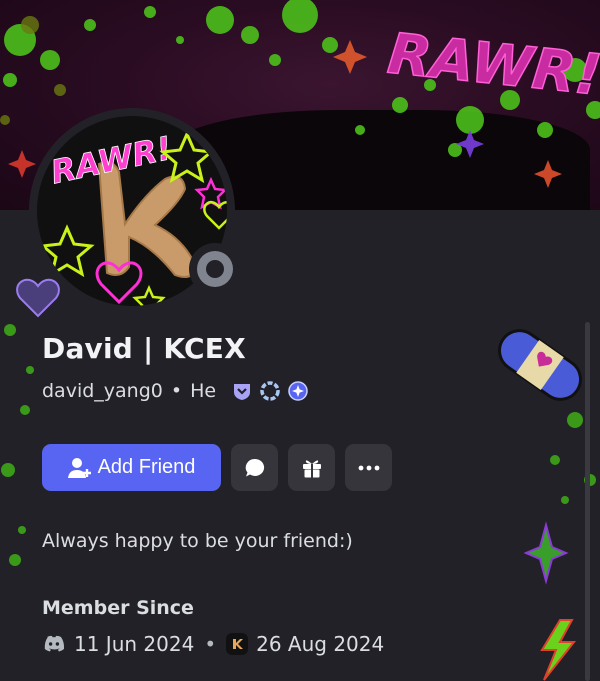 This screenshot has width=600, height=681. What do you see at coordinates (320, 644) in the screenshot?
I see `server-member-date: 26 Aug 2024` at bounding box center [320, 644].